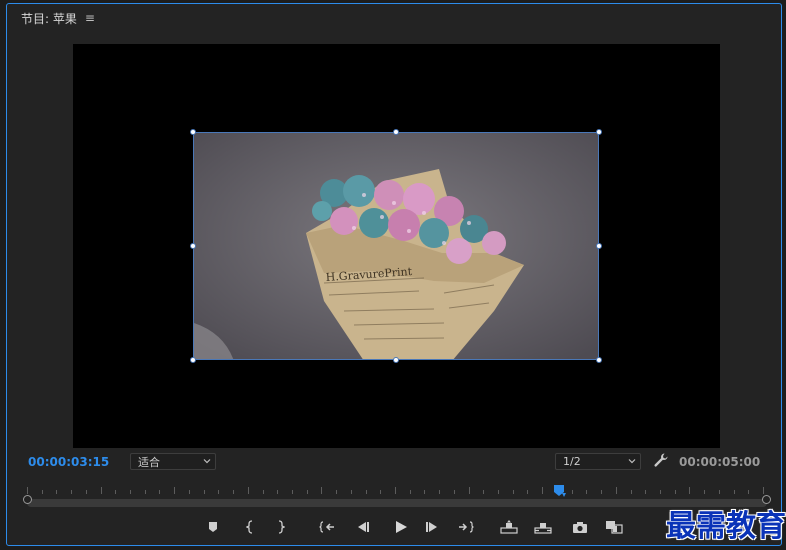 The width and height of the screenshot is (786, 550). I want to click on extract-button, so click(543, 527).